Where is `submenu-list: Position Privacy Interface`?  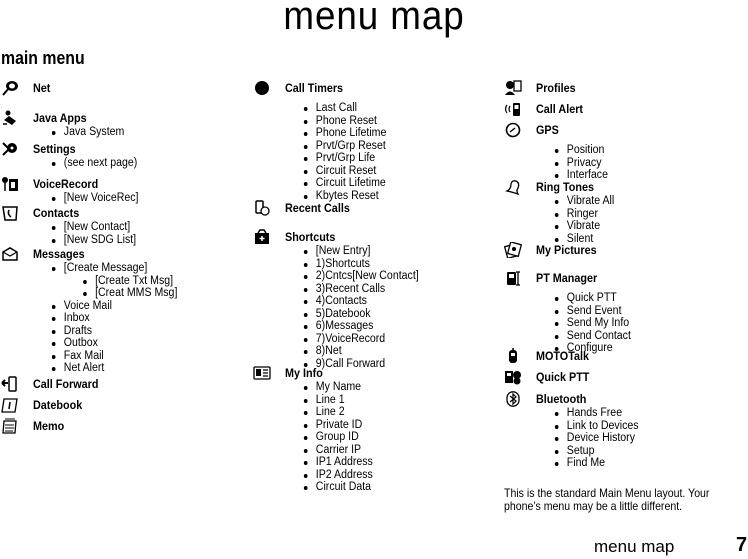
submenu-list: Position Privacy Interface is located at coordinates (583, 163).